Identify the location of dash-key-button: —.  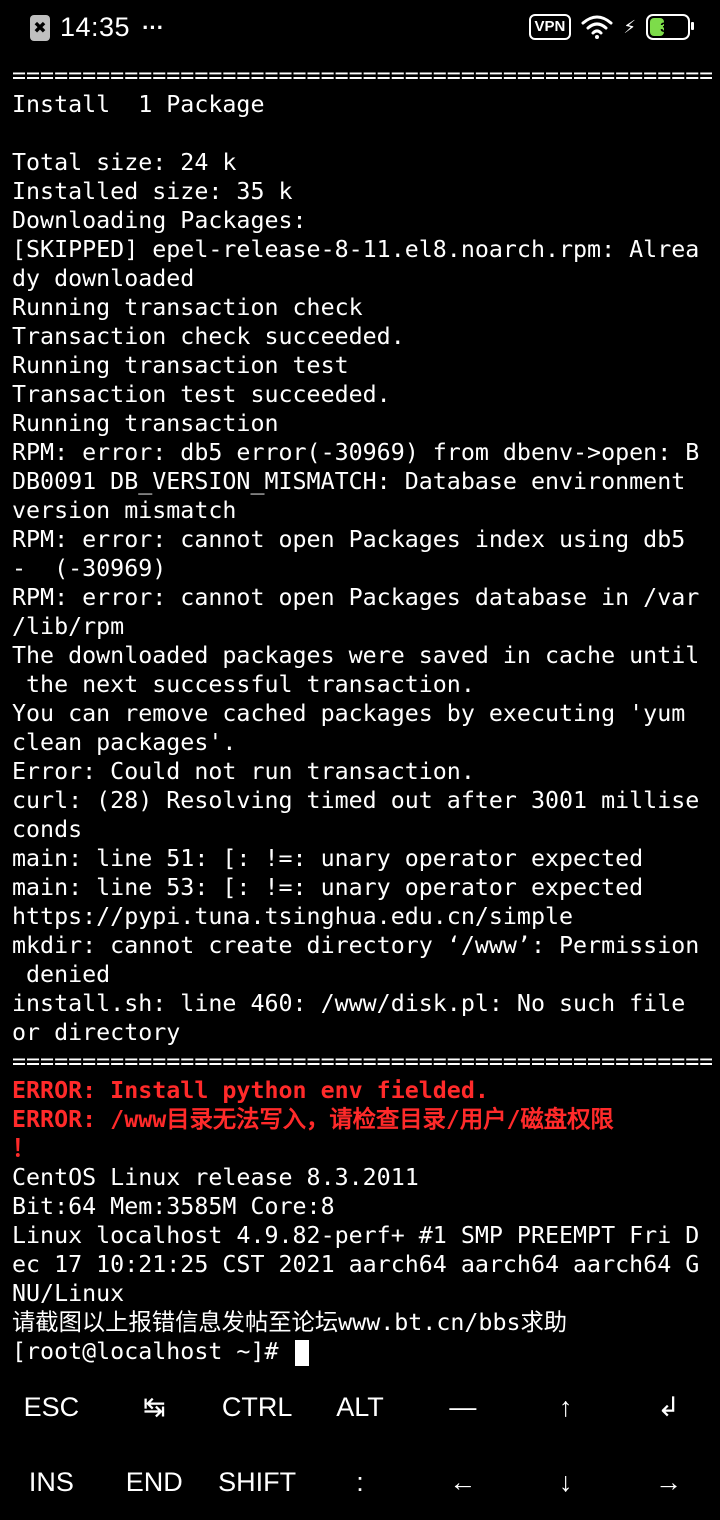
(462, 1407).